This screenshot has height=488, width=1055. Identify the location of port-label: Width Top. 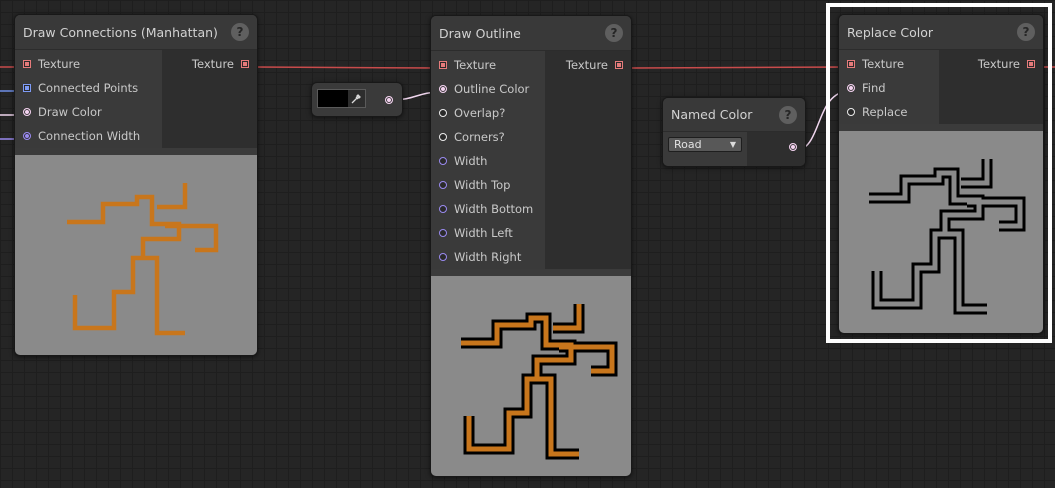
(482, 185).